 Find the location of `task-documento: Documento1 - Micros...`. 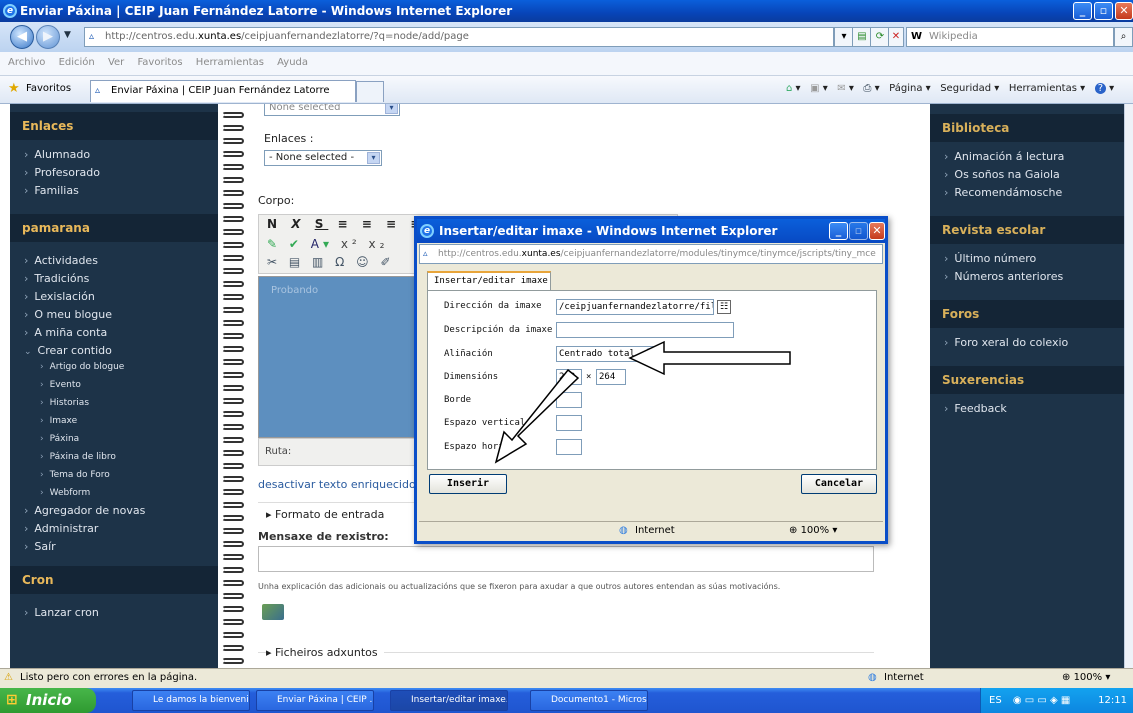

task-documento: Documento1 - Micros... is located at coordinates (589, 700).